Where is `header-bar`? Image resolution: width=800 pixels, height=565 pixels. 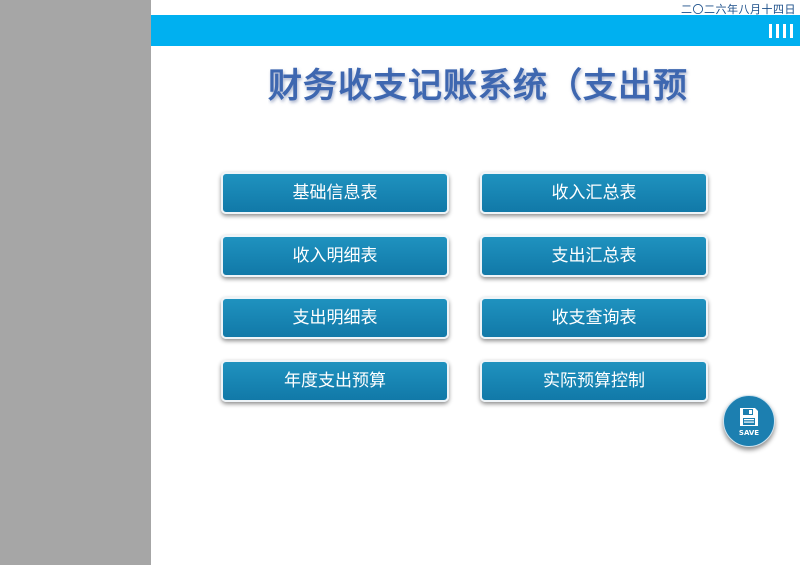 header-bar is located at coordinates (475, 30).